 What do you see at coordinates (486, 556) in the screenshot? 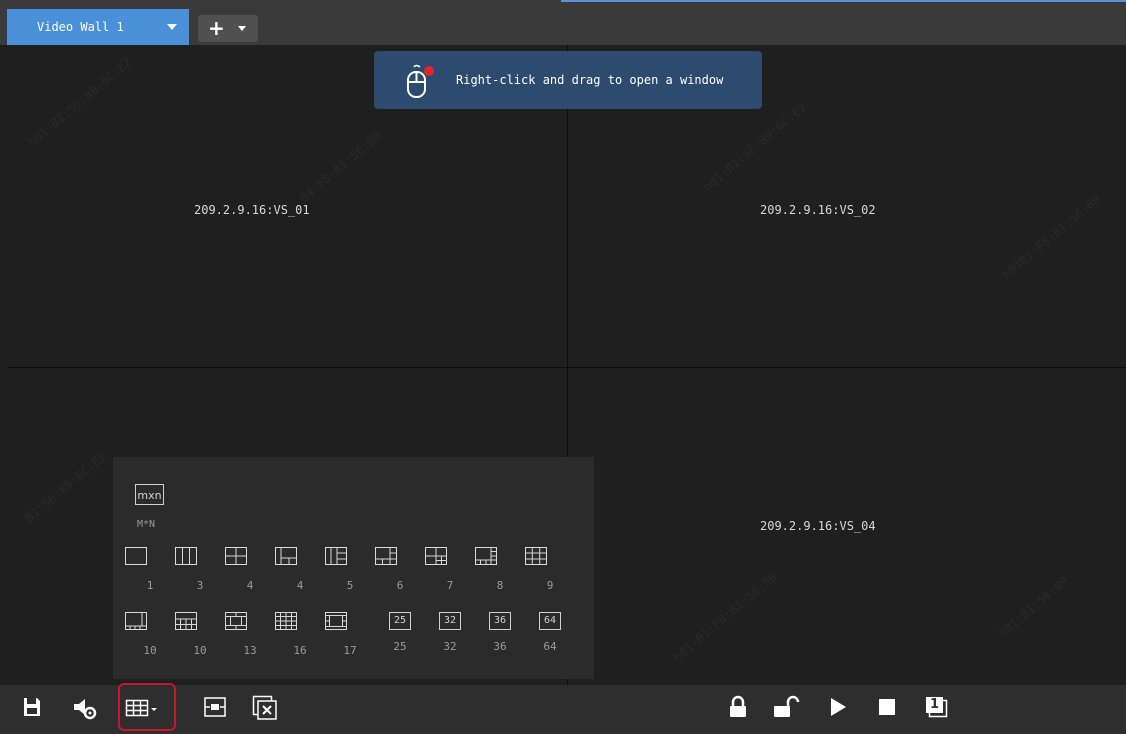
I see `layout-8-icon` at bounding box center [486, 556].